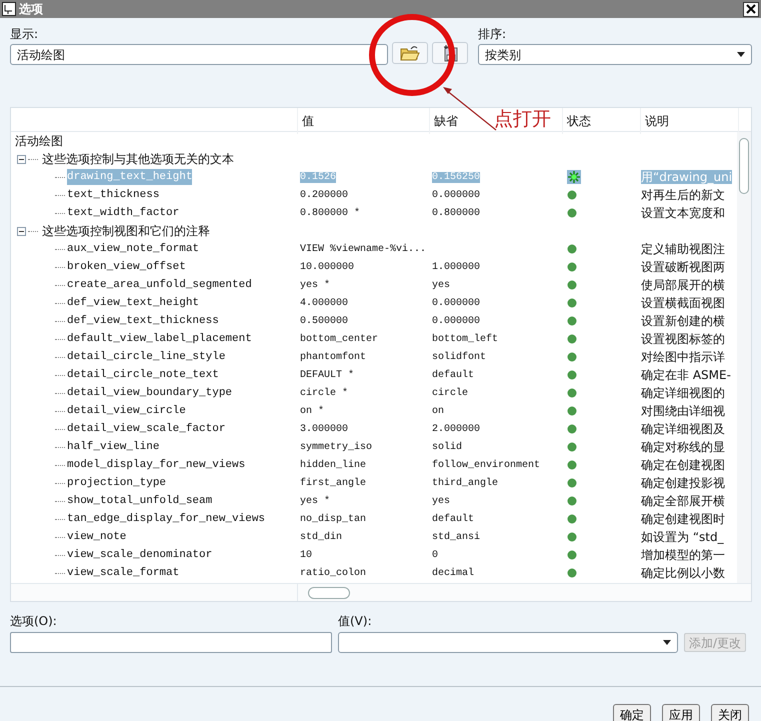 The width and height of the screenshot is (761, 721). I want to click on option-name: detail_view_circle, so click(126, 411).